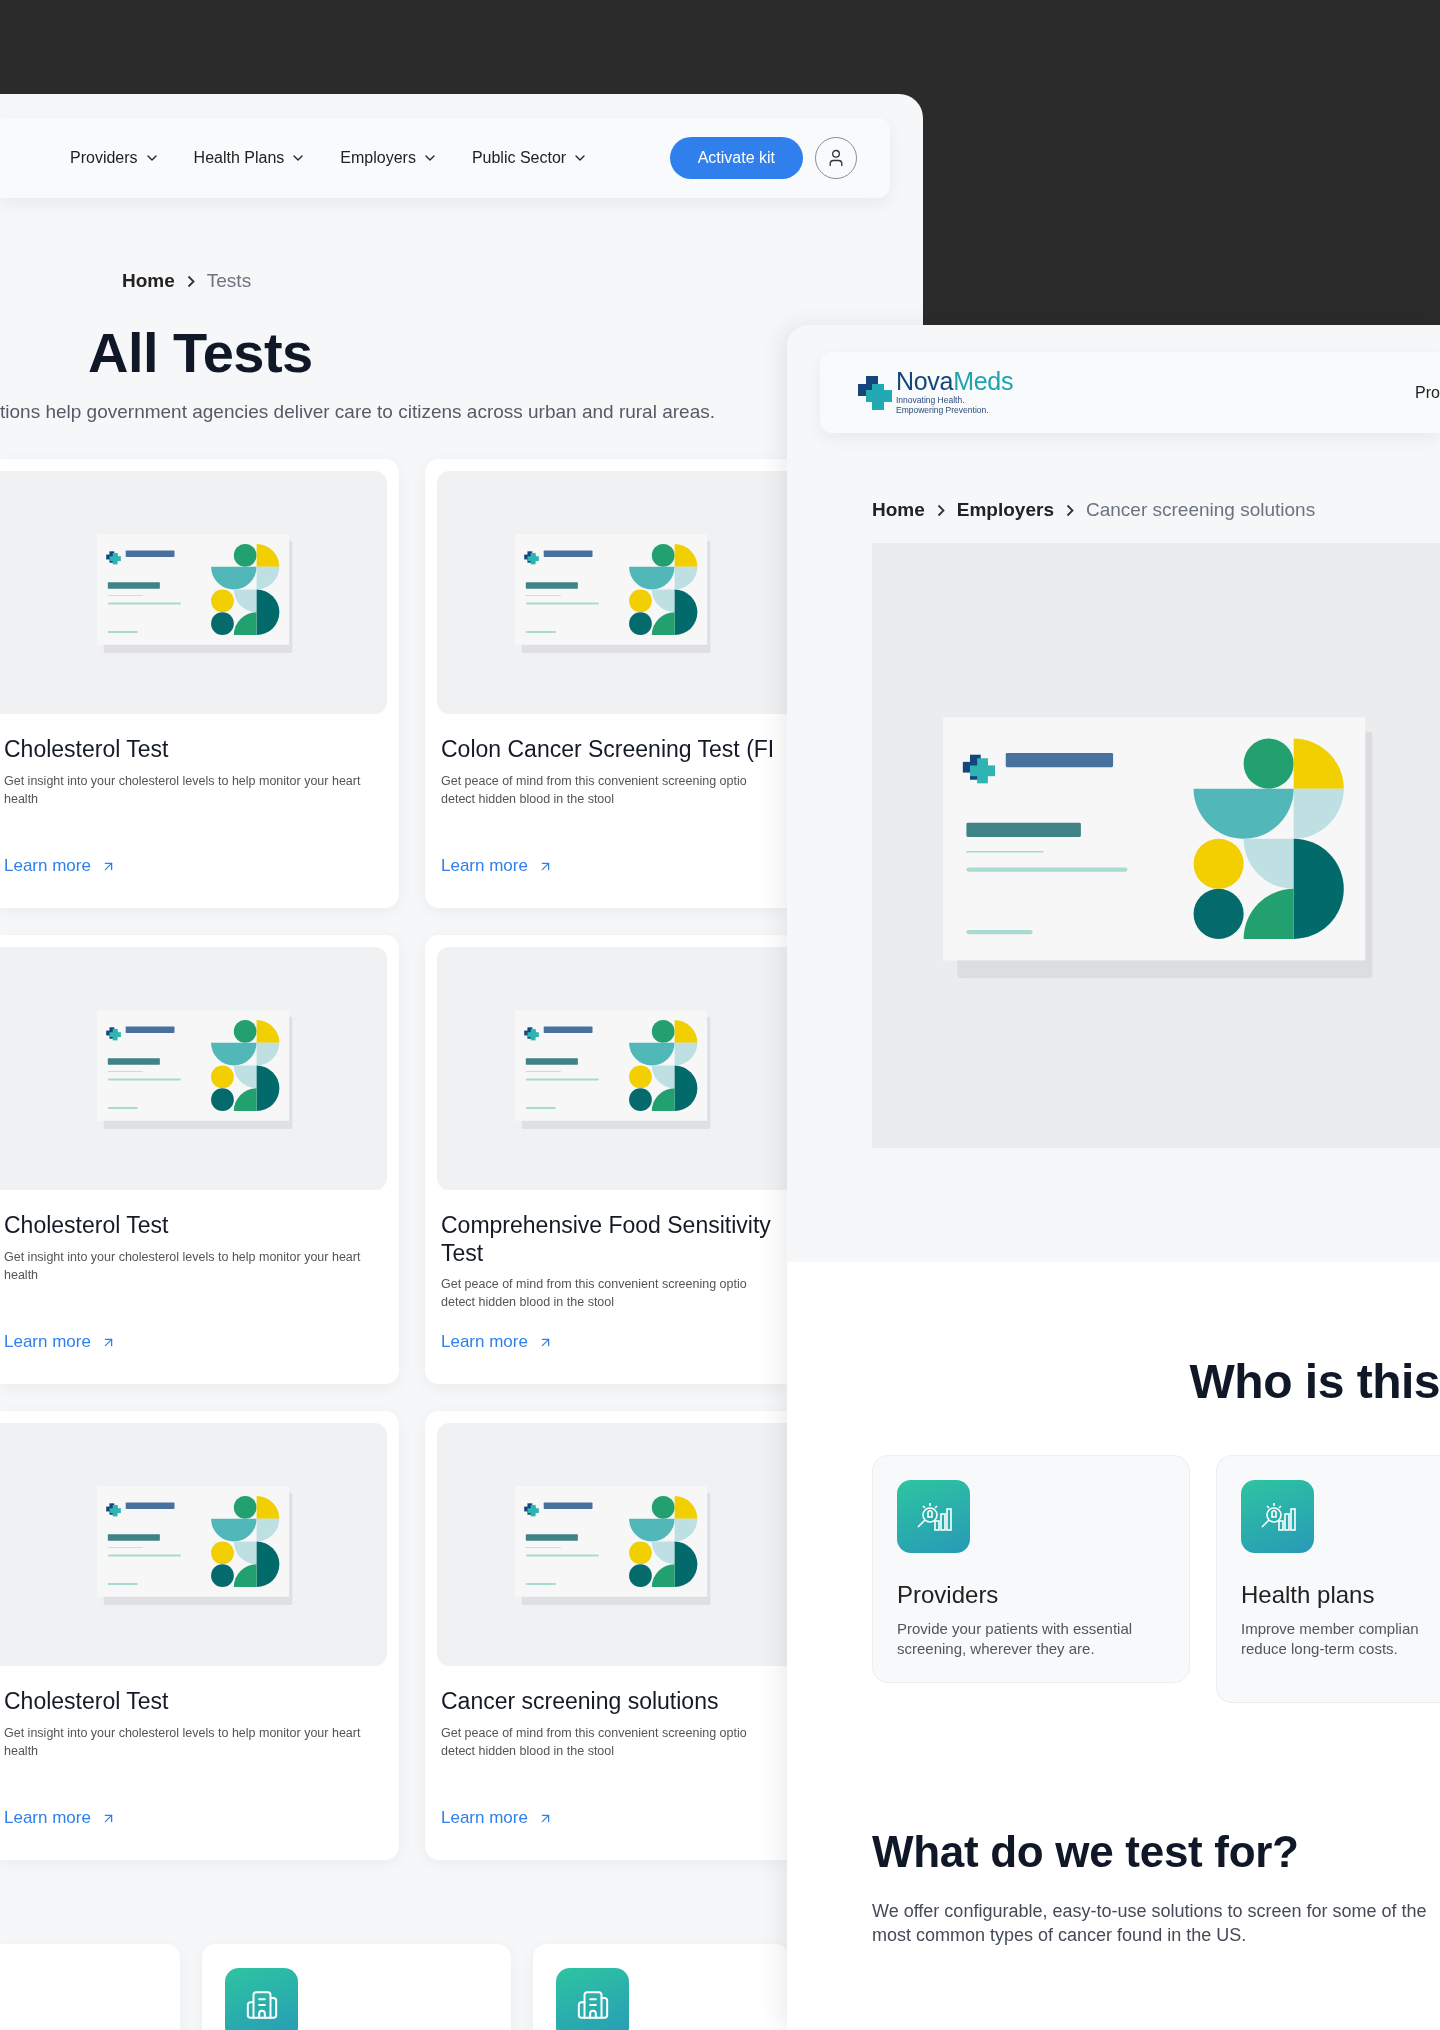 The height and width of the screenshot is (2030, 1440). I want to click on cross-logo-icon, so click(875, 392).